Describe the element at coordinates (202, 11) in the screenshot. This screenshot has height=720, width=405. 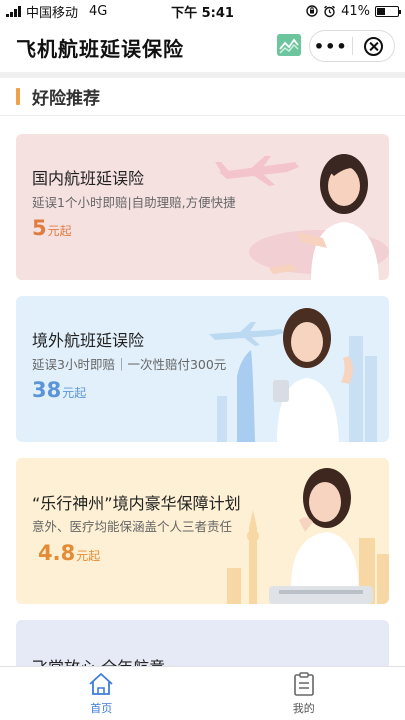
I see `status-bar: 中国移动 4G 下午 5:41 41%` at that location.